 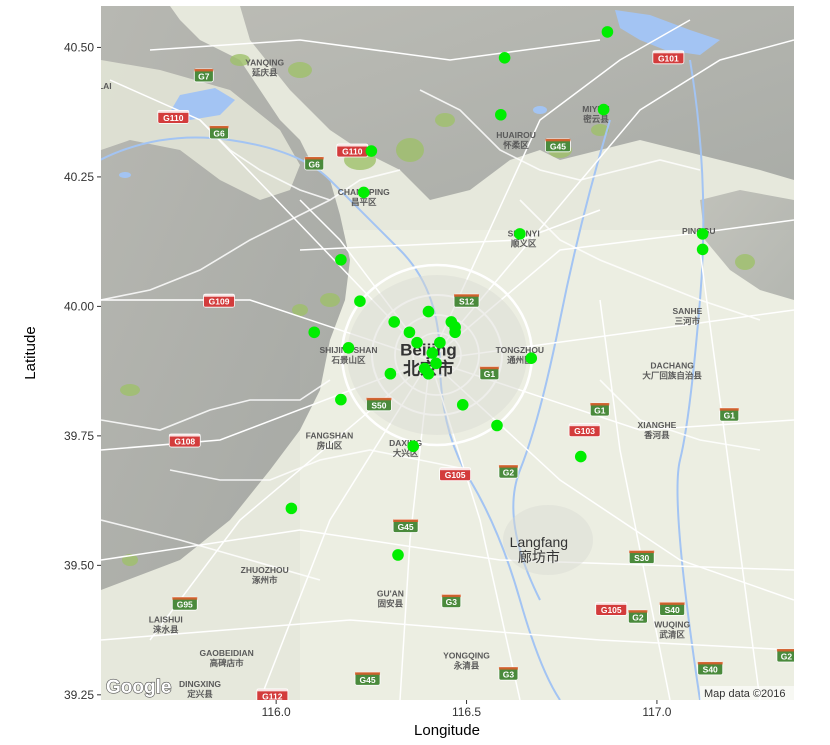 I want to click on shield-label: S50, so click(x=378, y=405).